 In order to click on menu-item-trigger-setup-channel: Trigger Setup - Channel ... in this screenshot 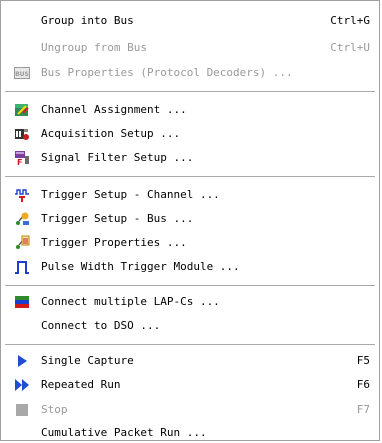, I will do `click(191, 195)`.